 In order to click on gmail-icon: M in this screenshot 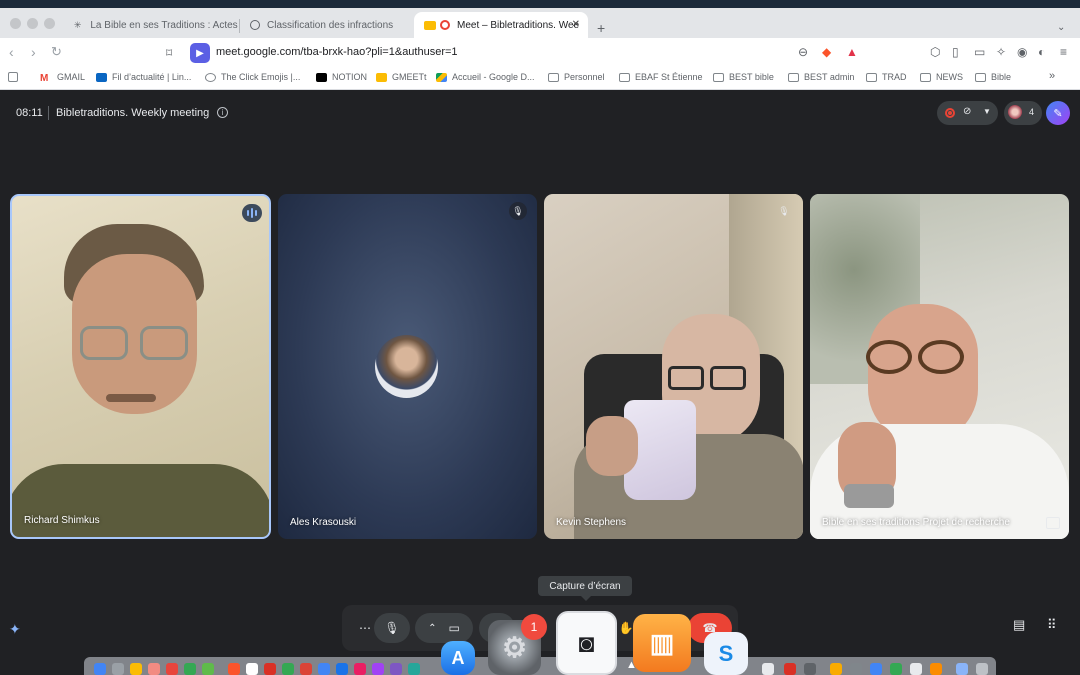, I will do `click(44, 78)`.